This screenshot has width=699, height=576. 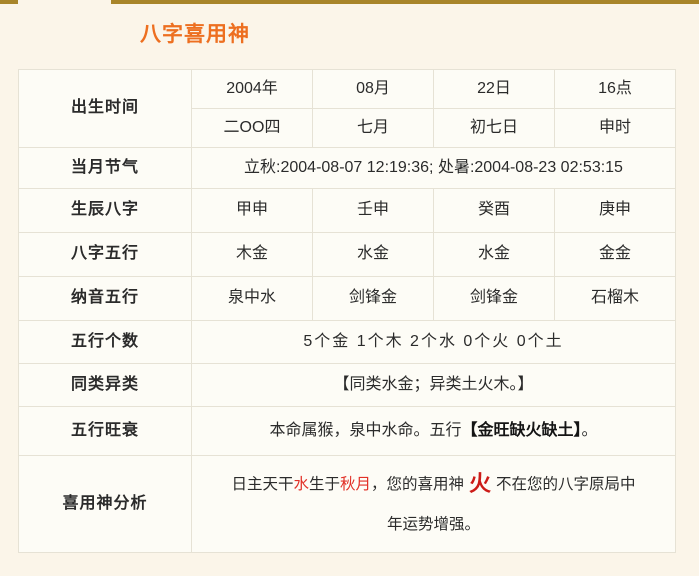 I want to click on table-row-nayin: 纳音五行 泉中水 剑锋金 剑锋金 石榴木, so click(x=347, y=298).